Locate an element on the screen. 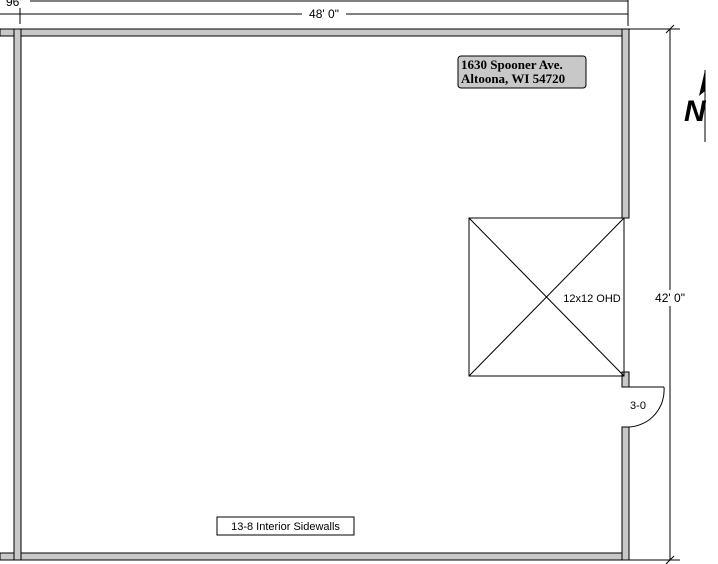 The image size is (718, 564). address-box: 1630 Spooner Ave. Altoona, WI 54720 is located at coordinates (522, 72).